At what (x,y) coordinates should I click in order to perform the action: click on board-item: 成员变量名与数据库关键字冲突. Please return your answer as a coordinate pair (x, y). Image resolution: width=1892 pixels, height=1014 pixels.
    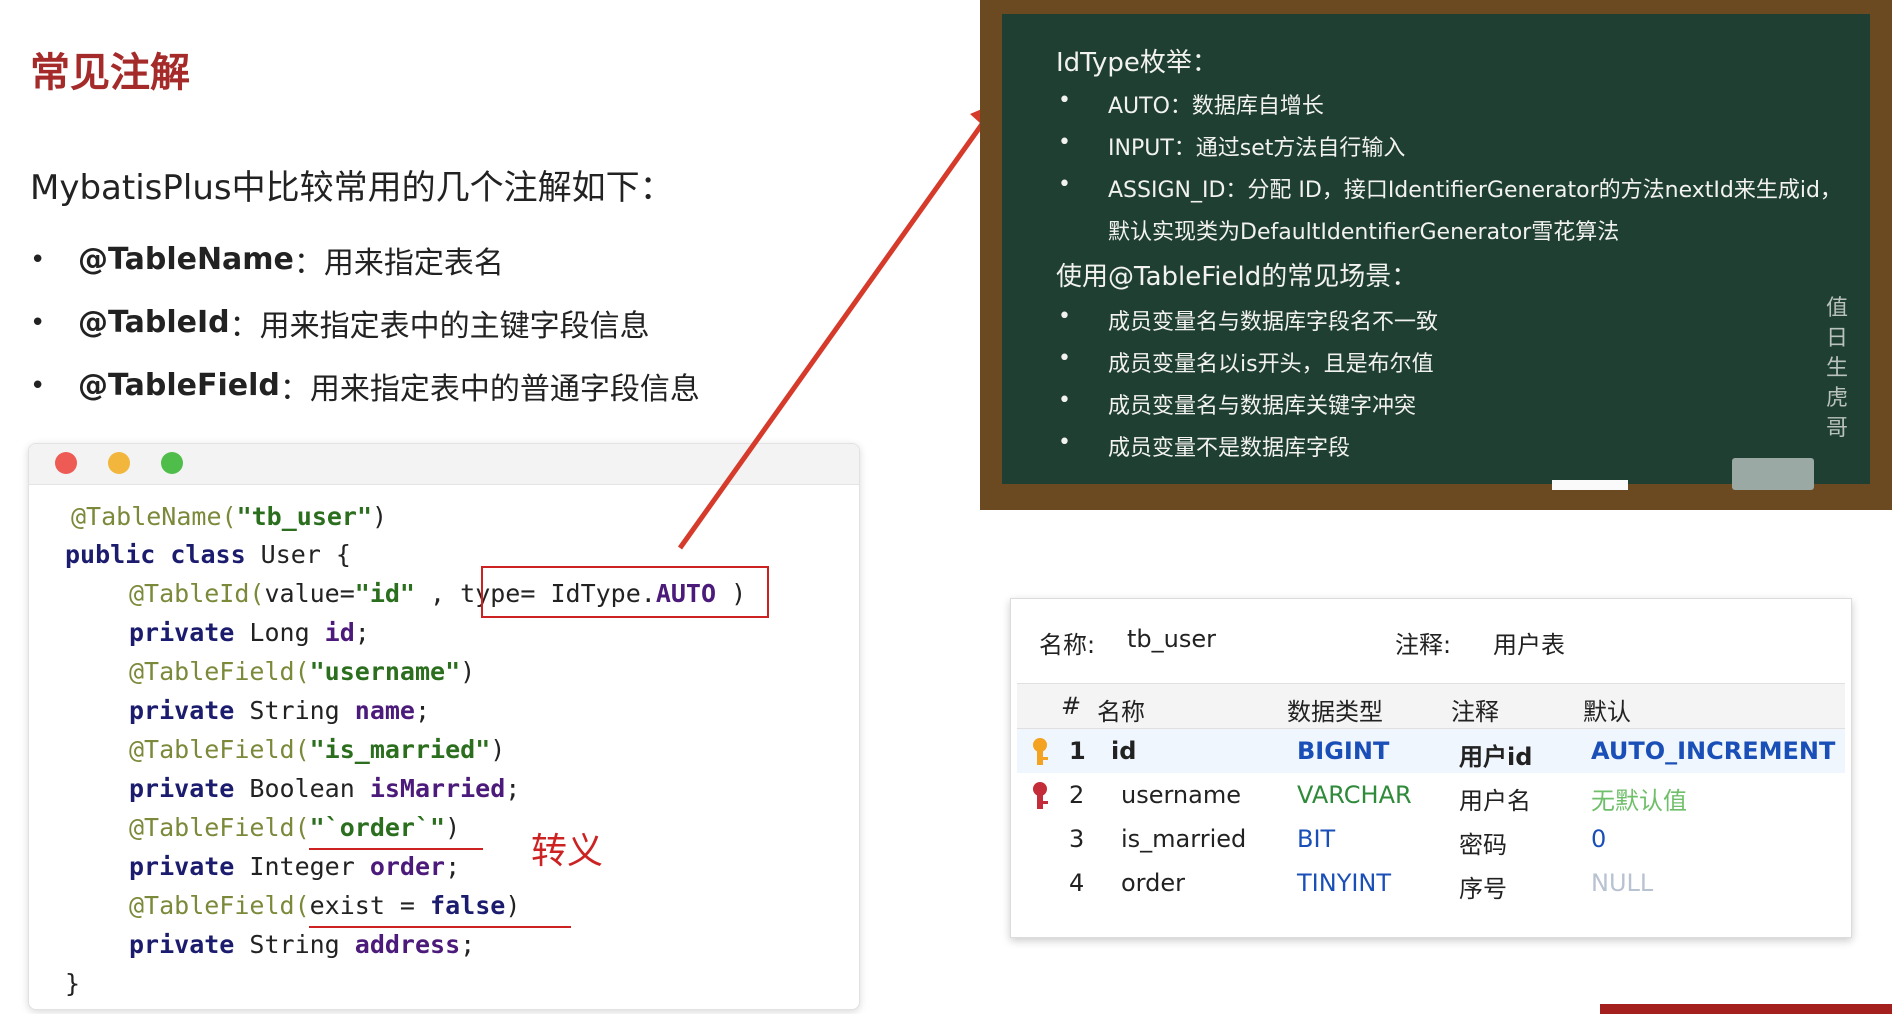
    Looking at the image, I should click on (1262, 406).